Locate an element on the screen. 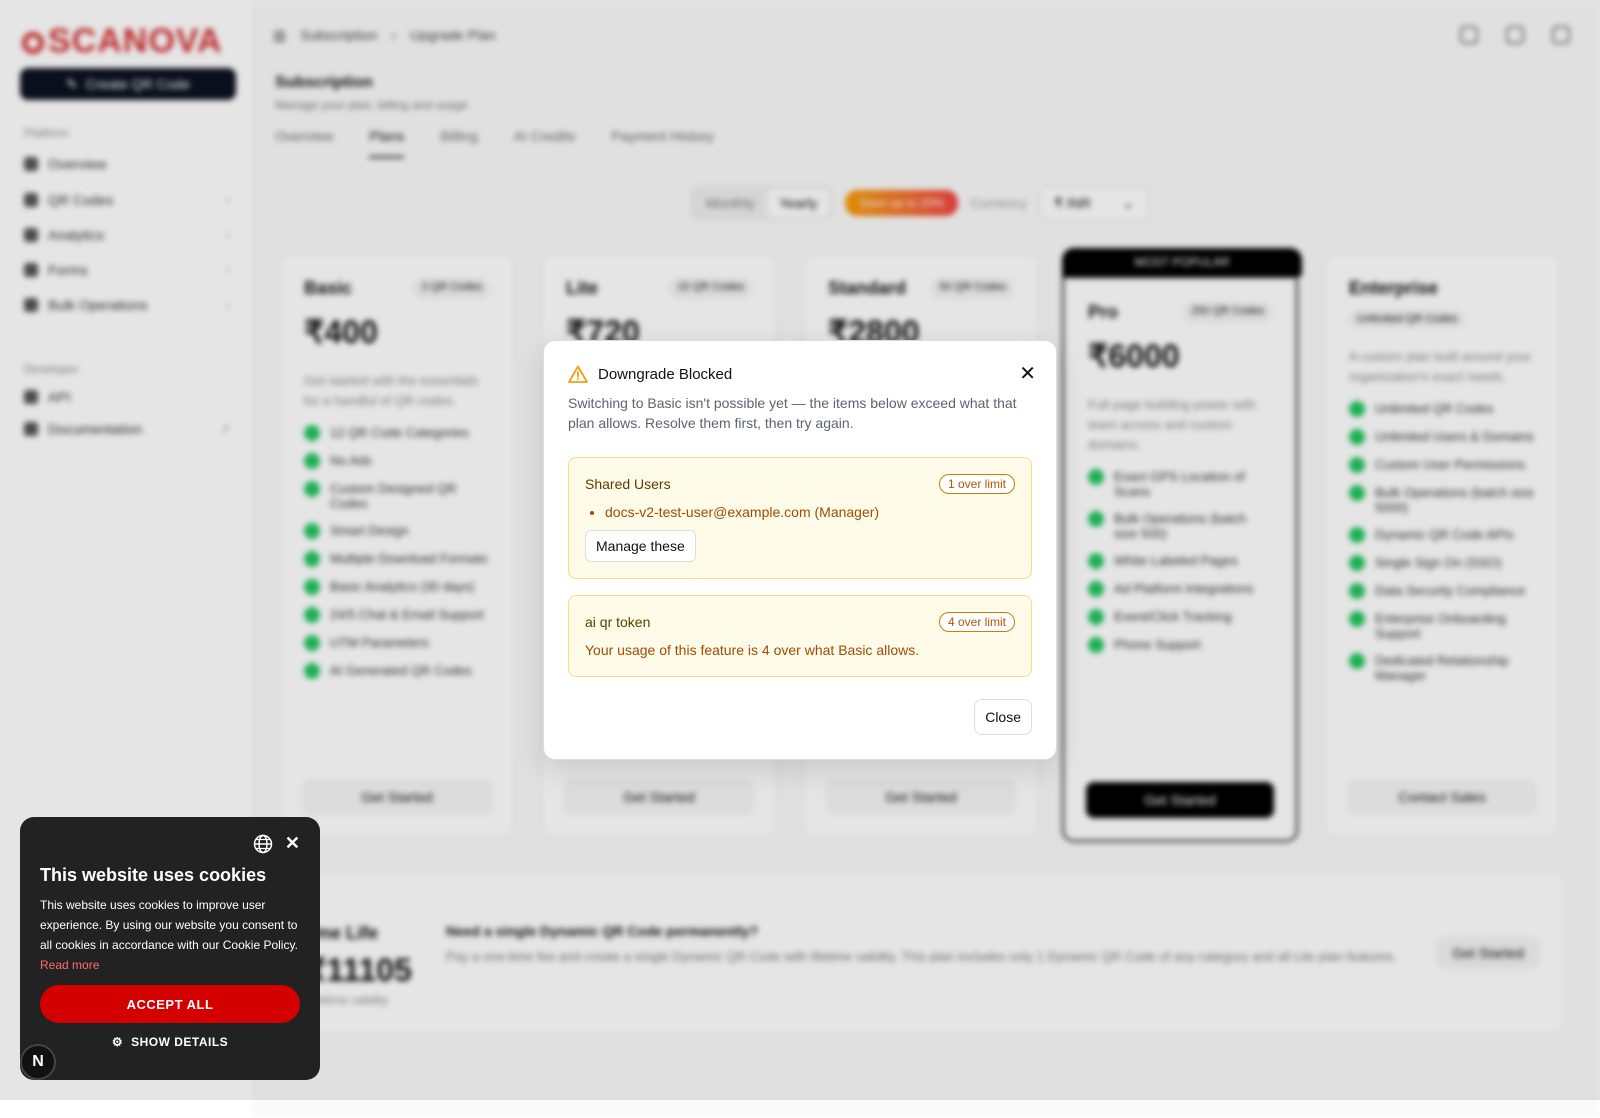  read-more-link: Read more is located at coordinates (69, 965).